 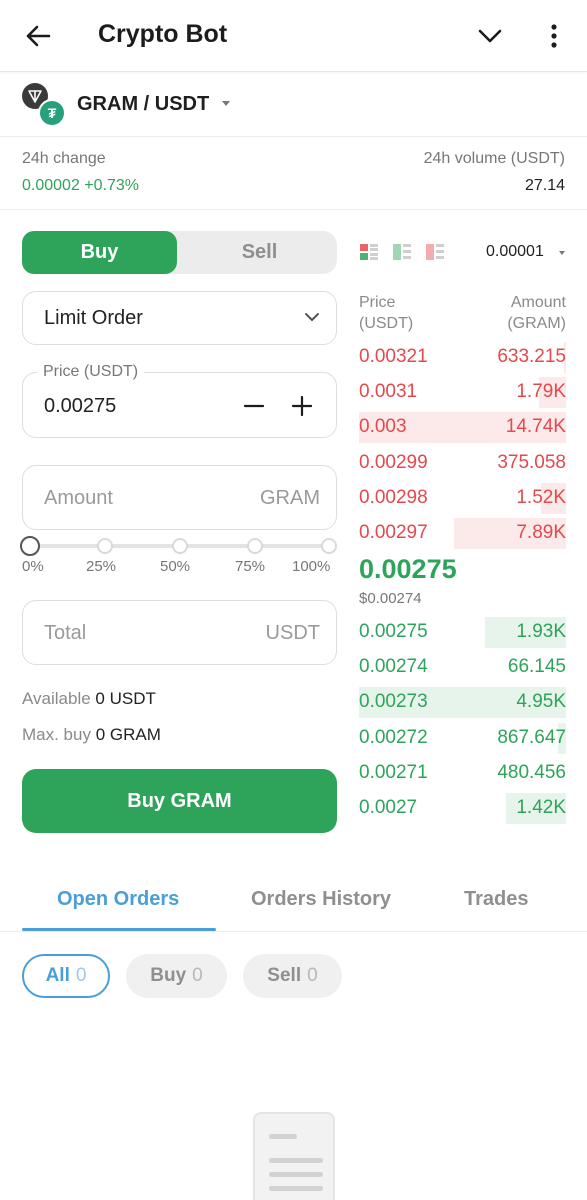 What do you see at coordinates (81, 975) in the screenshot?
I see `filter-all-count: 0` at bounding box center [81, 975].